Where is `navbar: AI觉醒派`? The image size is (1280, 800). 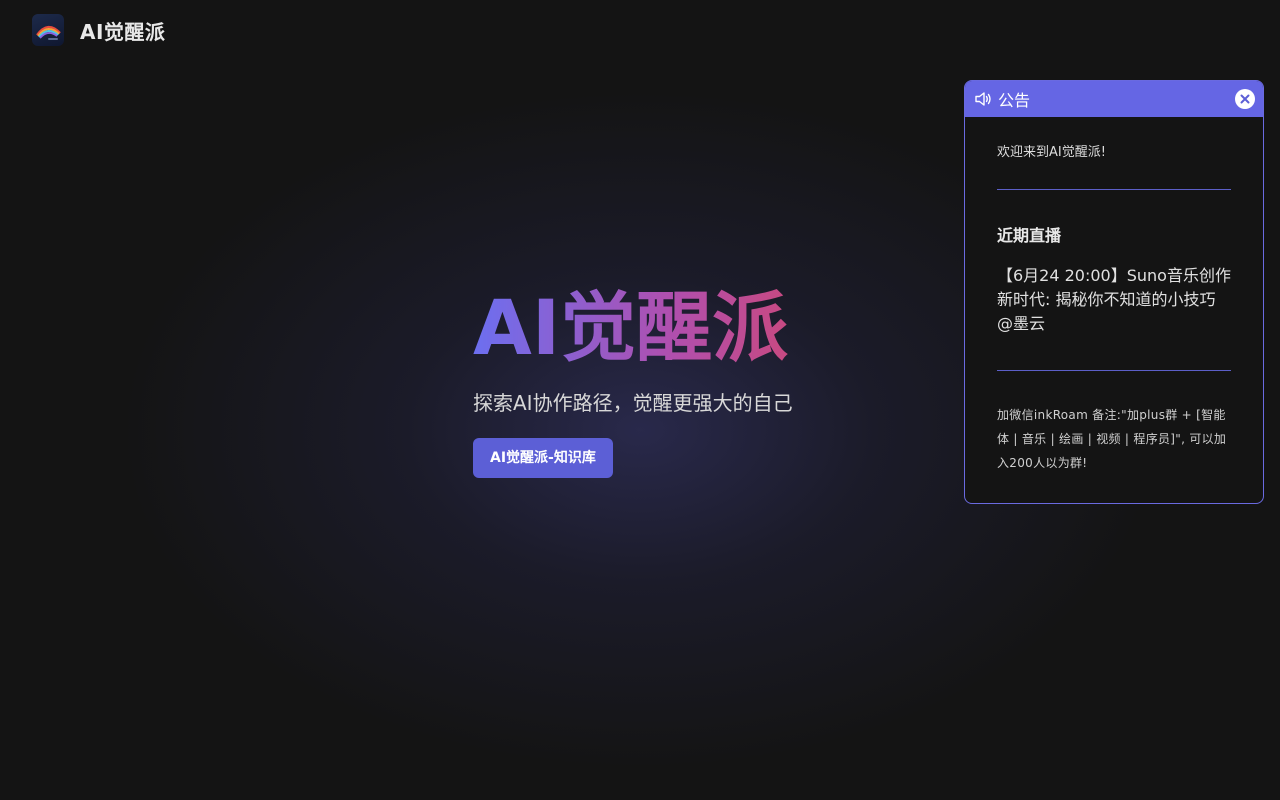
navbar: AI觉醒派 is located at coordinates (640, 30).